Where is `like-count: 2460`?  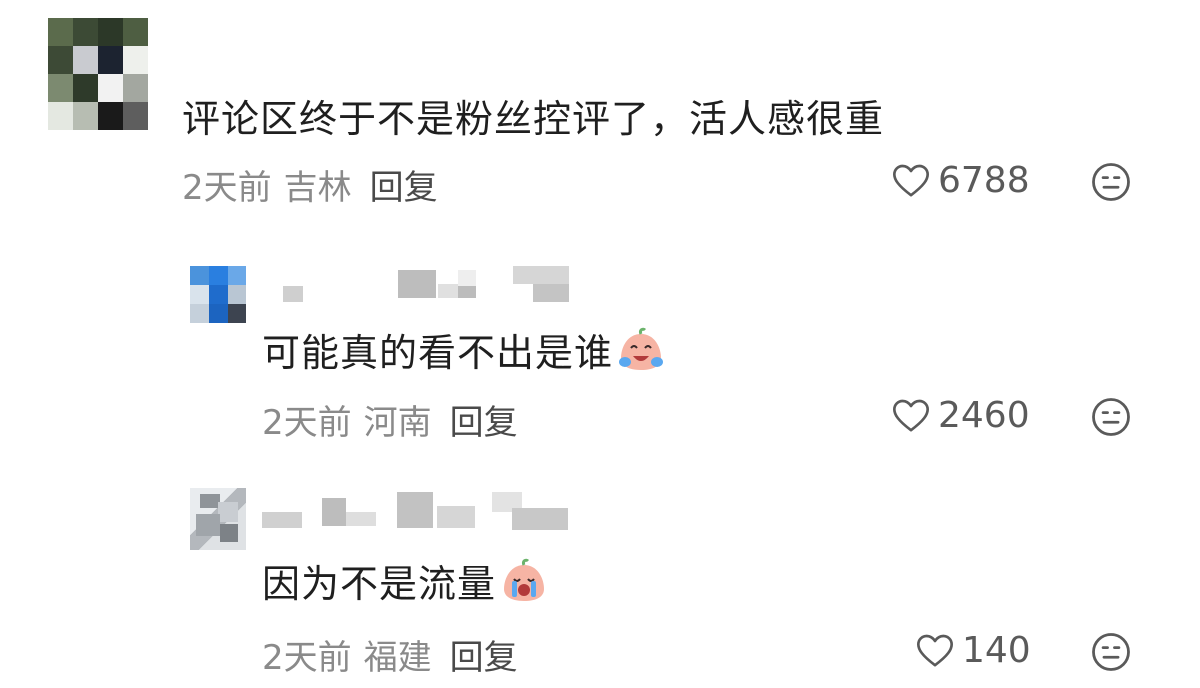
like-count: 2460 is located at coordinates (984, 415).